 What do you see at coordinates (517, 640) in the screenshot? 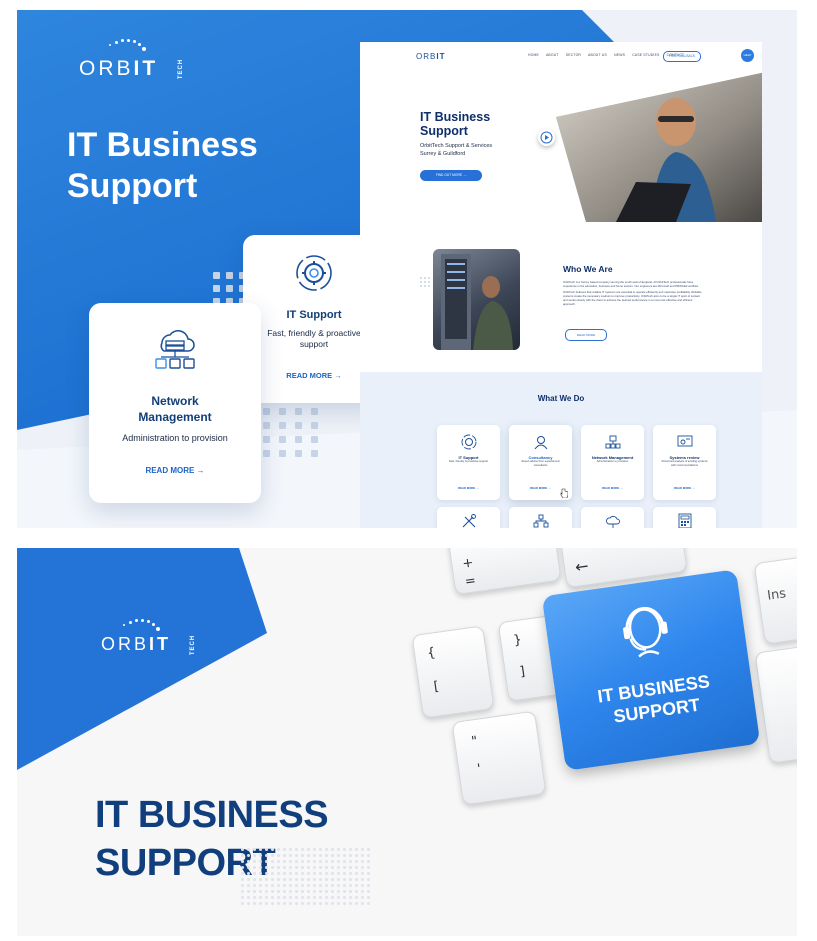
I see `key-glyph: }` at bounding box center [517, 640].